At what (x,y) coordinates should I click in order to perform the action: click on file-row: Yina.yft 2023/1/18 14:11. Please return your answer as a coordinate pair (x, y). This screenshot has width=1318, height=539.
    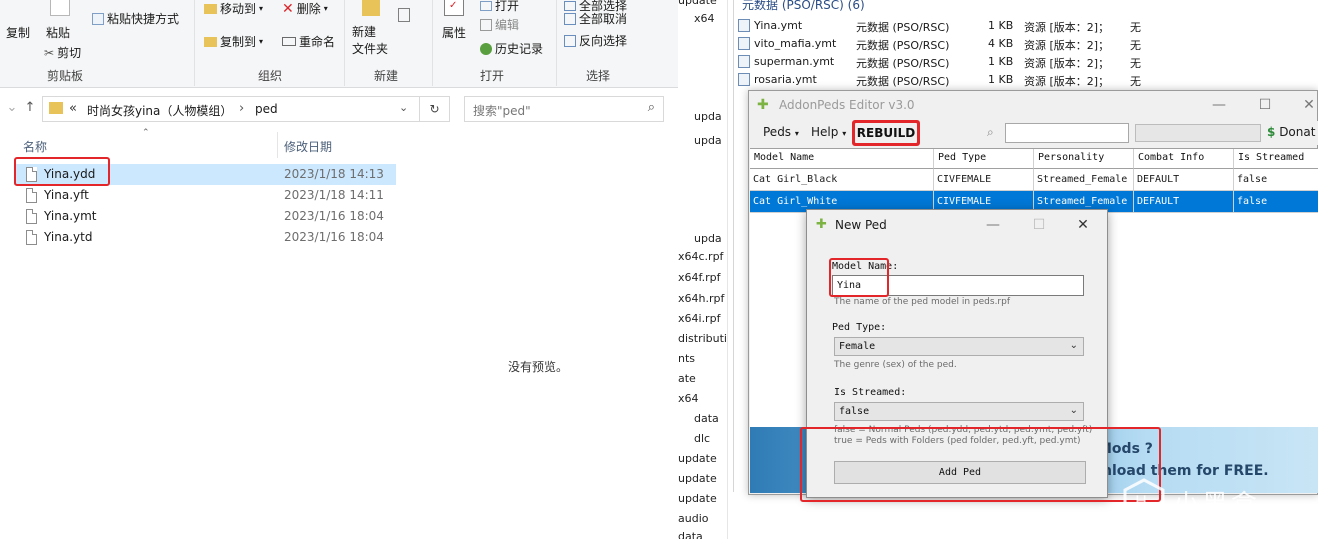
    Looking at the image, I should click on (205, 195).